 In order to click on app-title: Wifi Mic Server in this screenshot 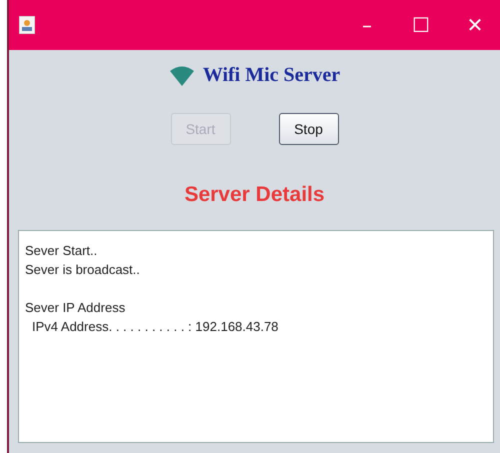, I will do `click(271, 75)`.